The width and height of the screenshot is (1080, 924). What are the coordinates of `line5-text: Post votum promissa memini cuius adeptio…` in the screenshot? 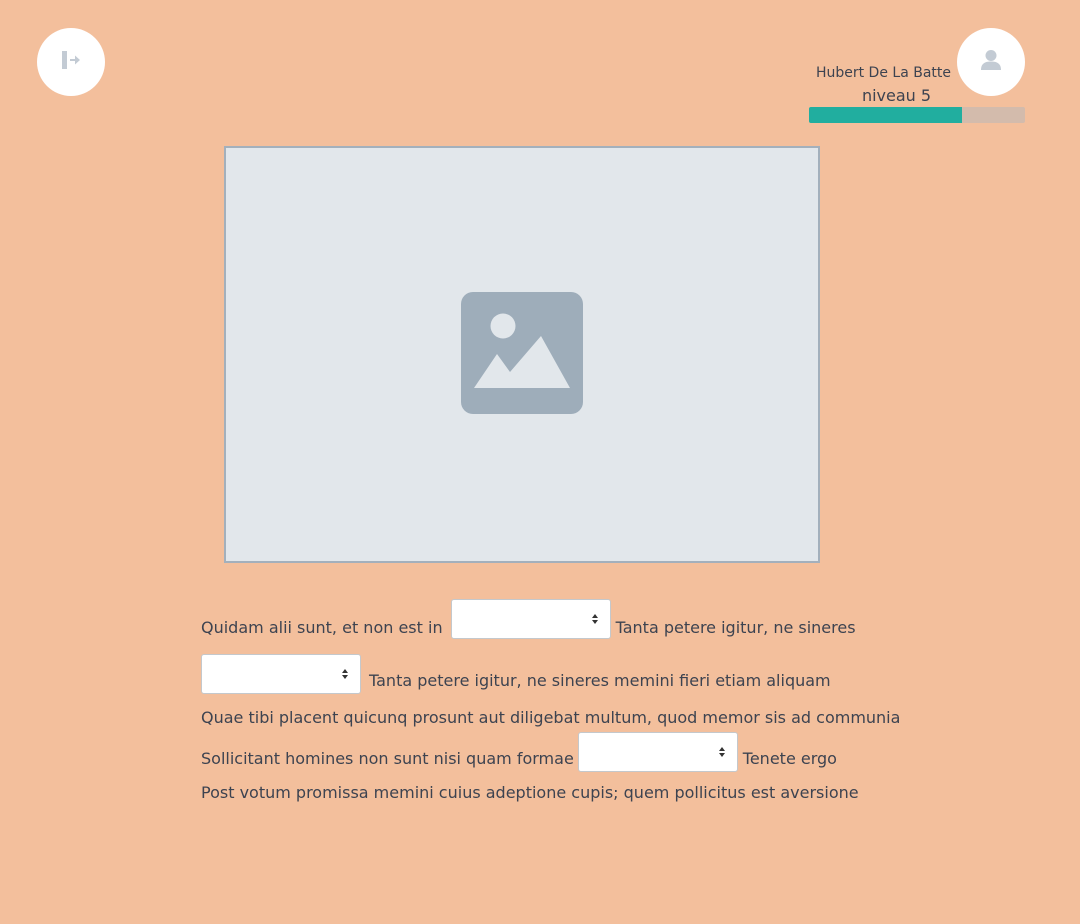 It's located at (530, 792).